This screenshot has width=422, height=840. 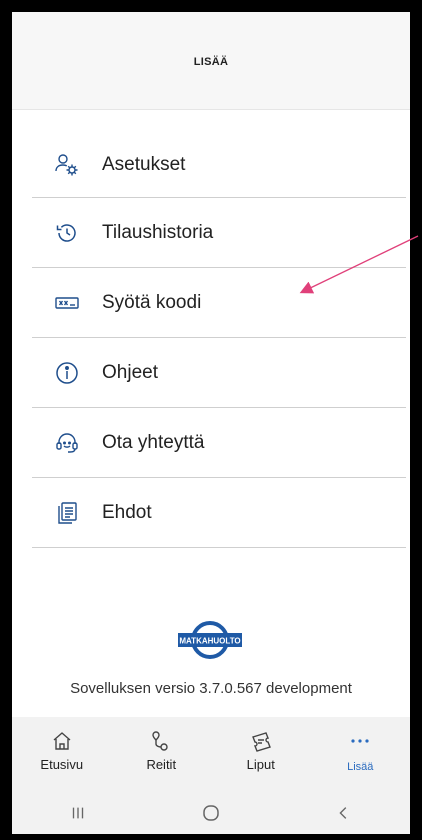 I want to click on settings-user-icon, so click(x=67, y=165).